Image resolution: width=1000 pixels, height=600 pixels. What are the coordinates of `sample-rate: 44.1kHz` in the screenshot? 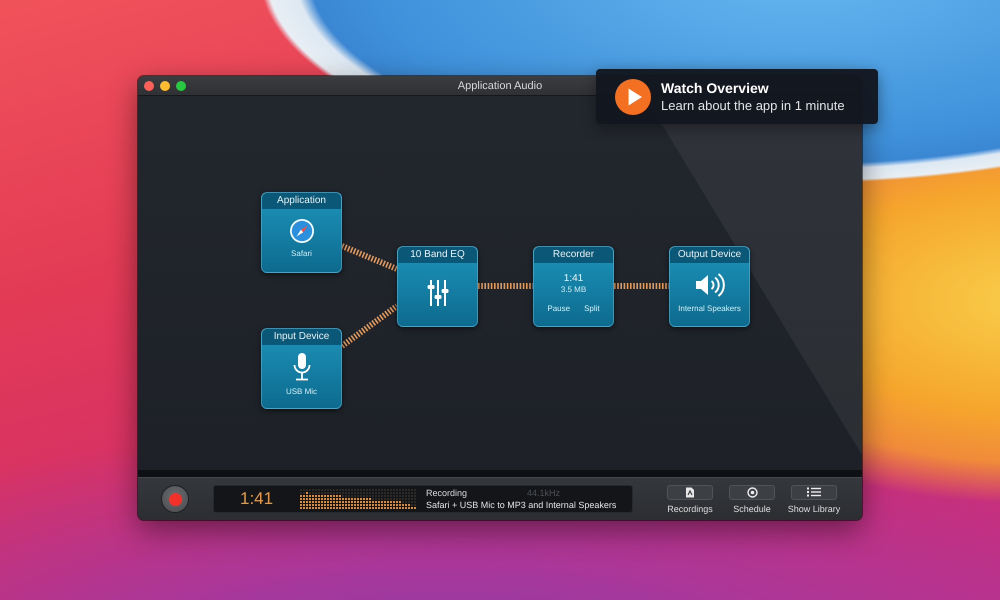 It's located at (543, 493).